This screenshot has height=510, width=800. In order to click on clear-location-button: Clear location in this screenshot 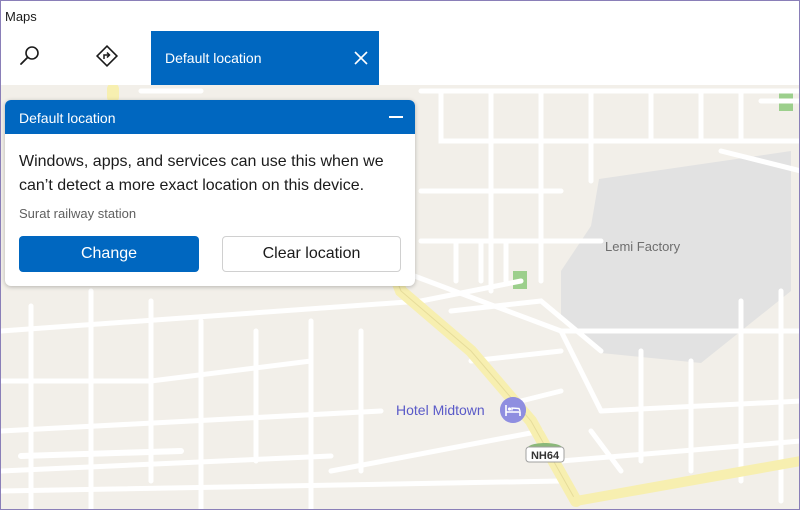, I will do `click(311, 254)`.